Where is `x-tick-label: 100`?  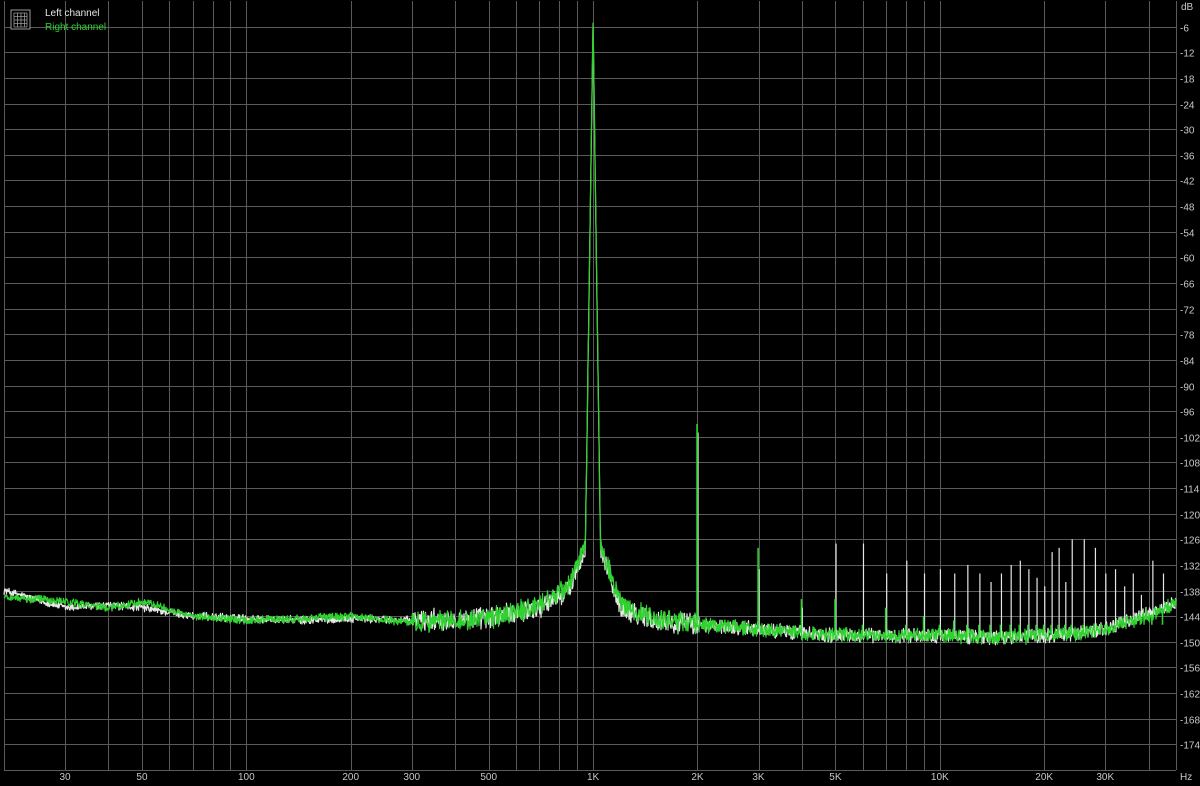 x-tick-label: 100 is located at coordinates (246, 777).